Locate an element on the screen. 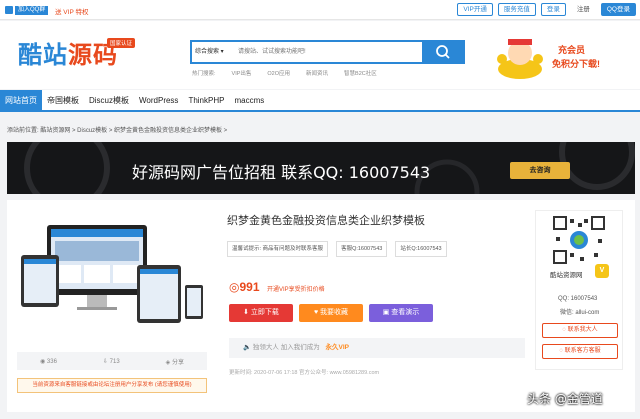 The width and height of the screenshot is (640, 419). site-logo: 酷站源码 is located at coordinates (68, 52).